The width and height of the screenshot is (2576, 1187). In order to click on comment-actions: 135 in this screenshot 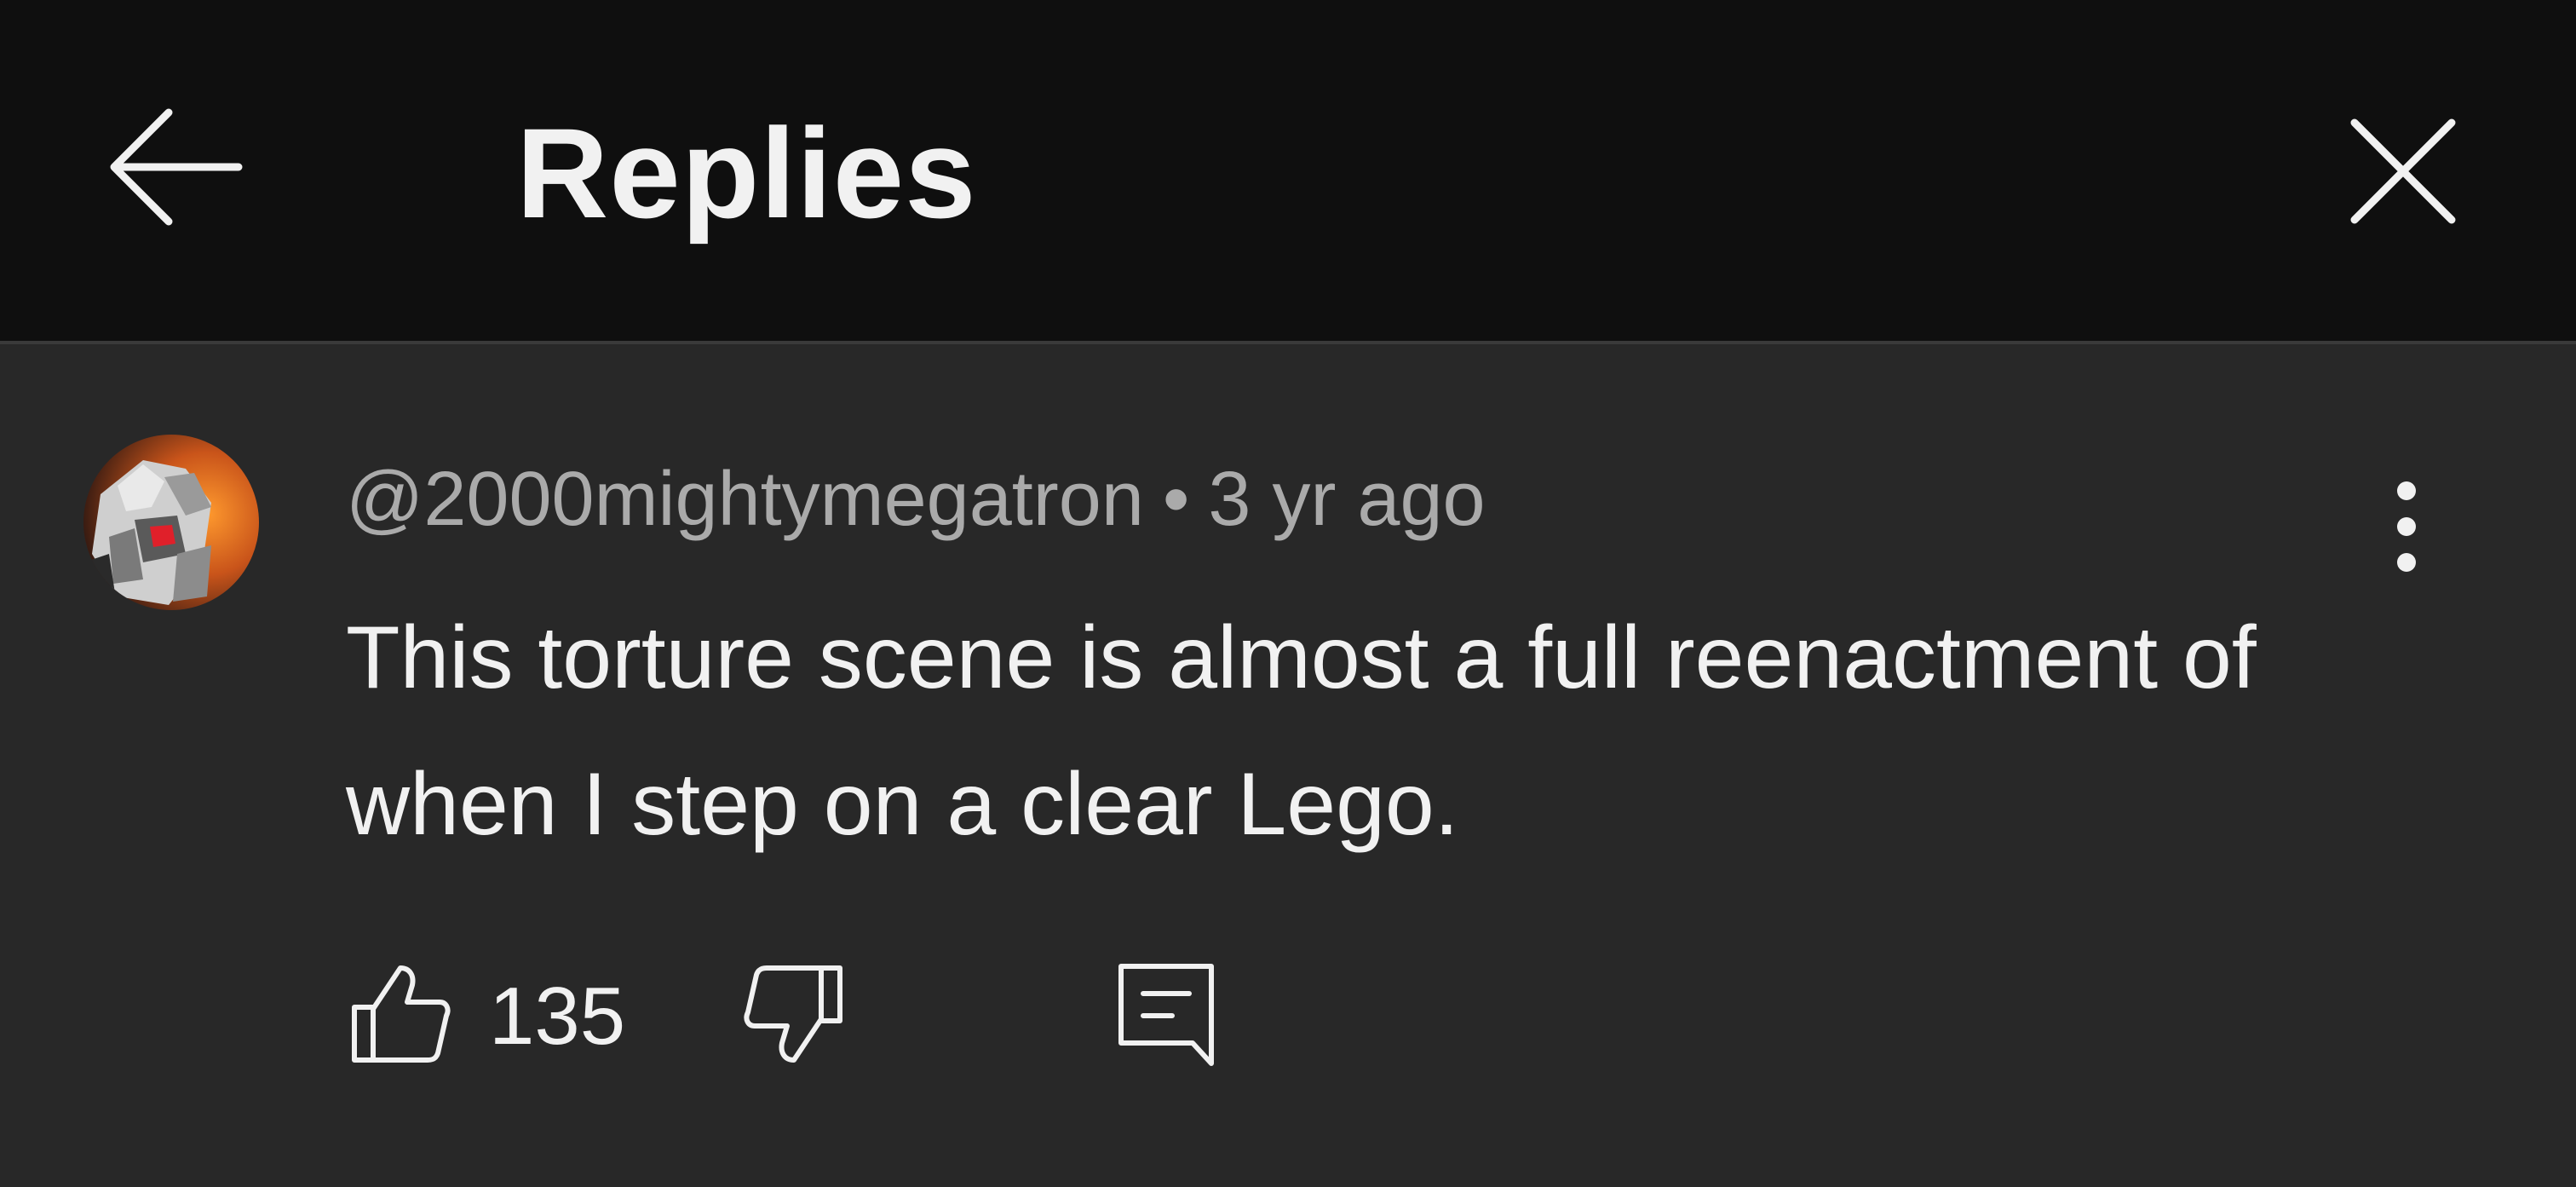, I will do `click(812, 1018)`.